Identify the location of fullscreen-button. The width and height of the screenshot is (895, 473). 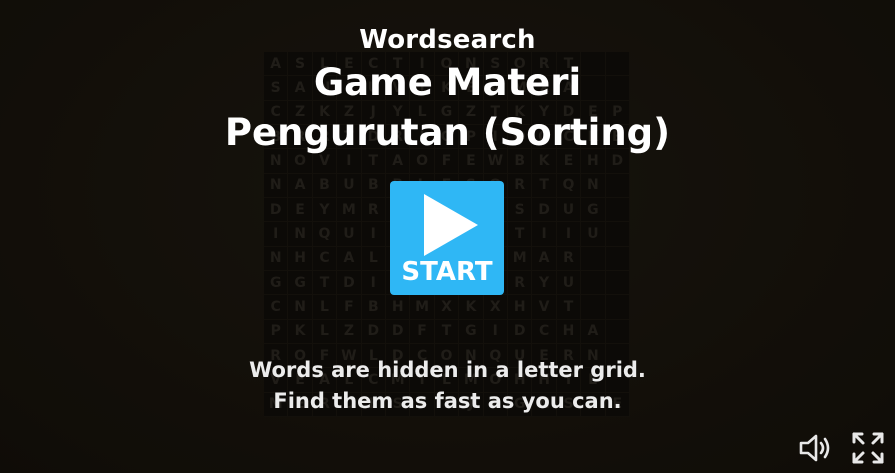
(868, 448).